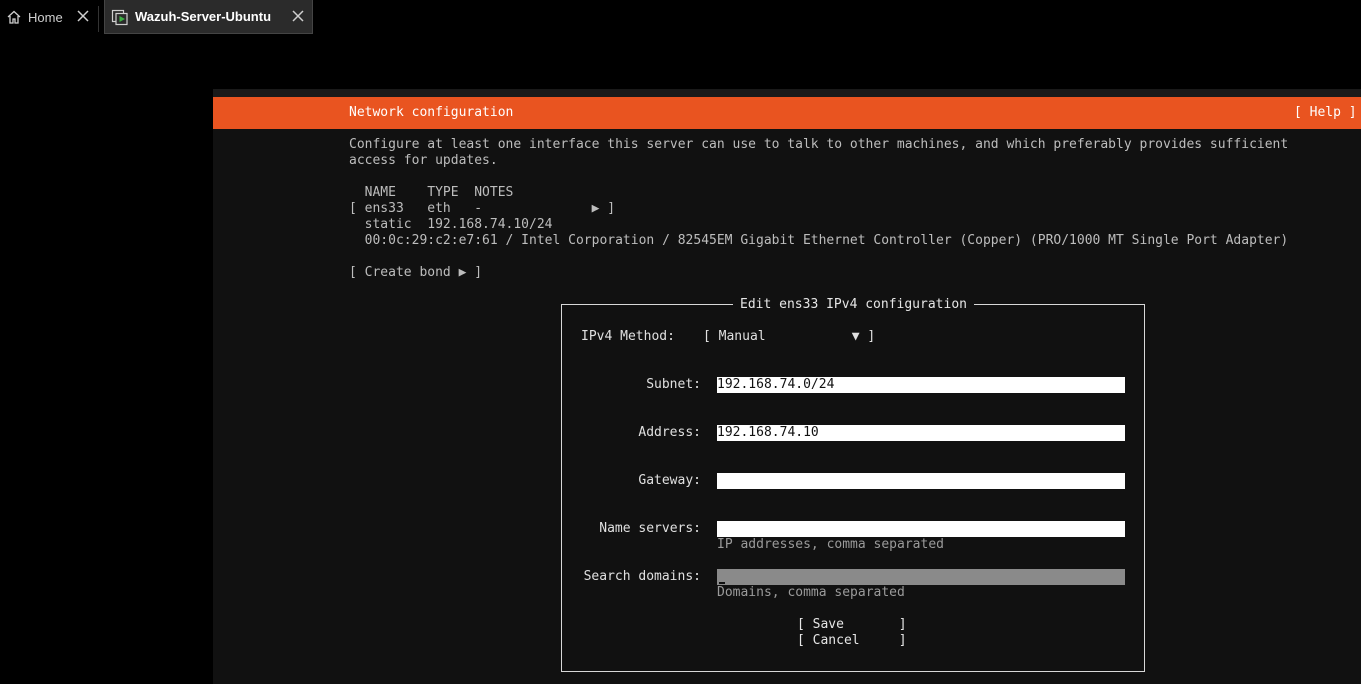 The width and height of the screenshot is (1361, 684). I want to click on name-servers-hint: IP addresses, comma separated, so click(830, 544).